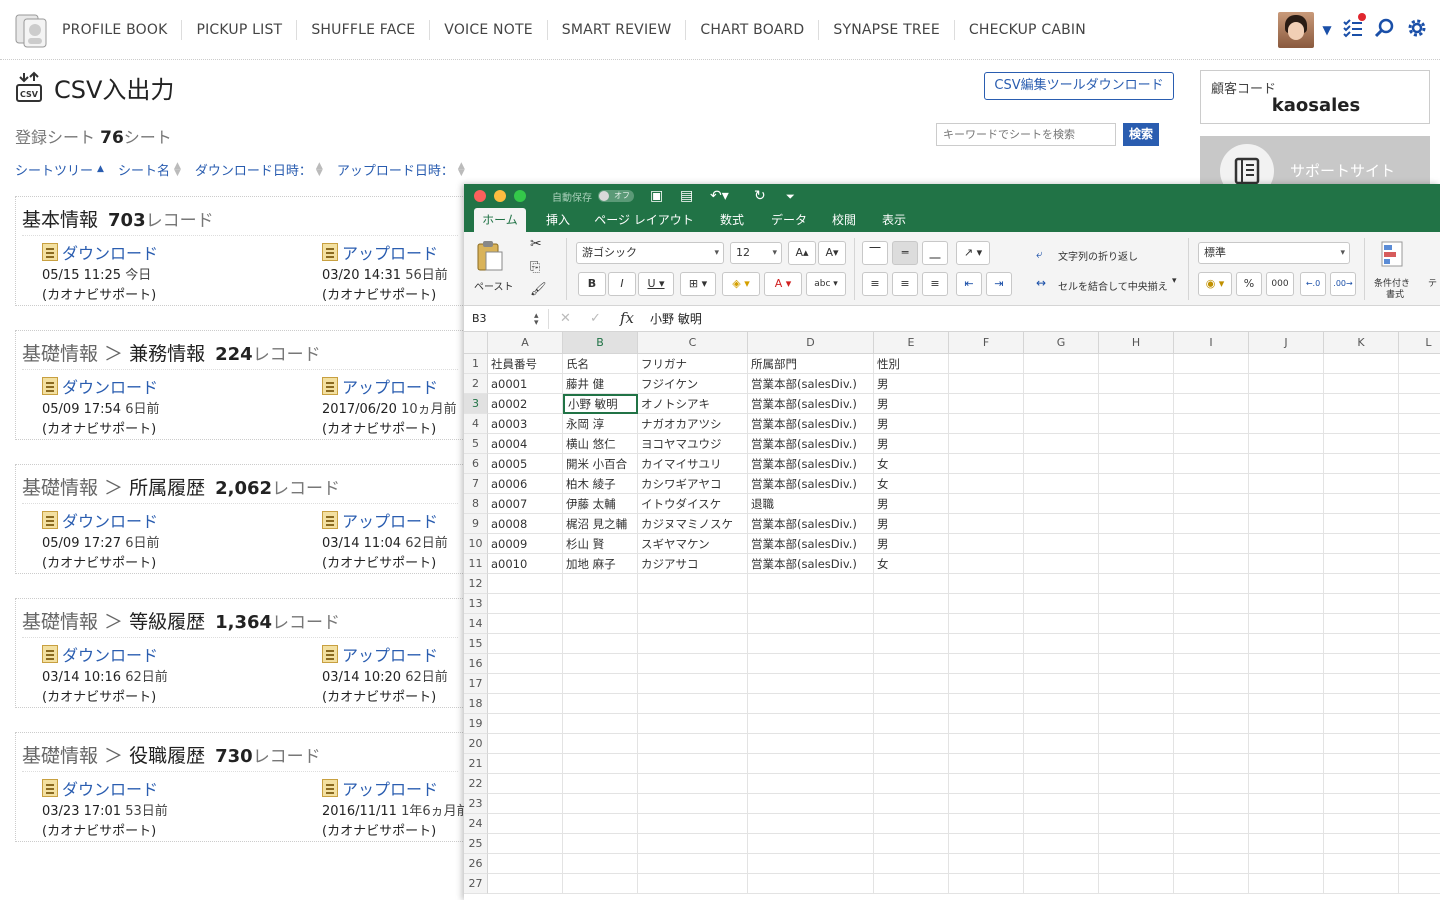 Image resolution: width=1440 pixels, height=900 pixels. What do you see at coordinates (693, 524) in the screenshot?
I see `cell: カジヌマミノスケ` at bounding box center [693, 524].